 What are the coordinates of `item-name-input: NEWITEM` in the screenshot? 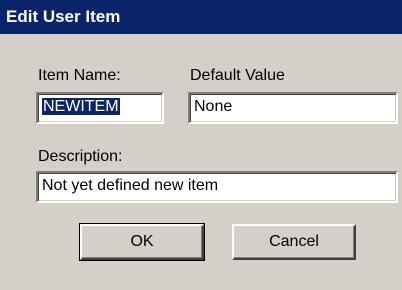 It's located at (100, 108).